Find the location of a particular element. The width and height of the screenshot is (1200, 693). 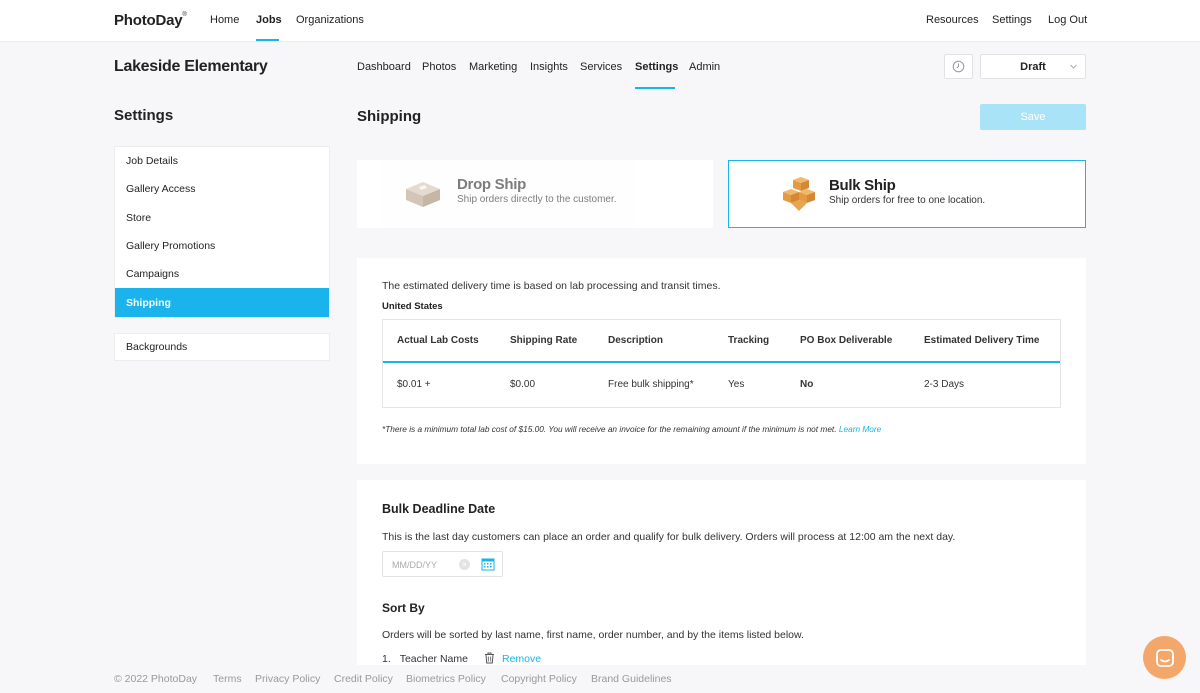

country-label: United States is located at coordinates (412, 306).